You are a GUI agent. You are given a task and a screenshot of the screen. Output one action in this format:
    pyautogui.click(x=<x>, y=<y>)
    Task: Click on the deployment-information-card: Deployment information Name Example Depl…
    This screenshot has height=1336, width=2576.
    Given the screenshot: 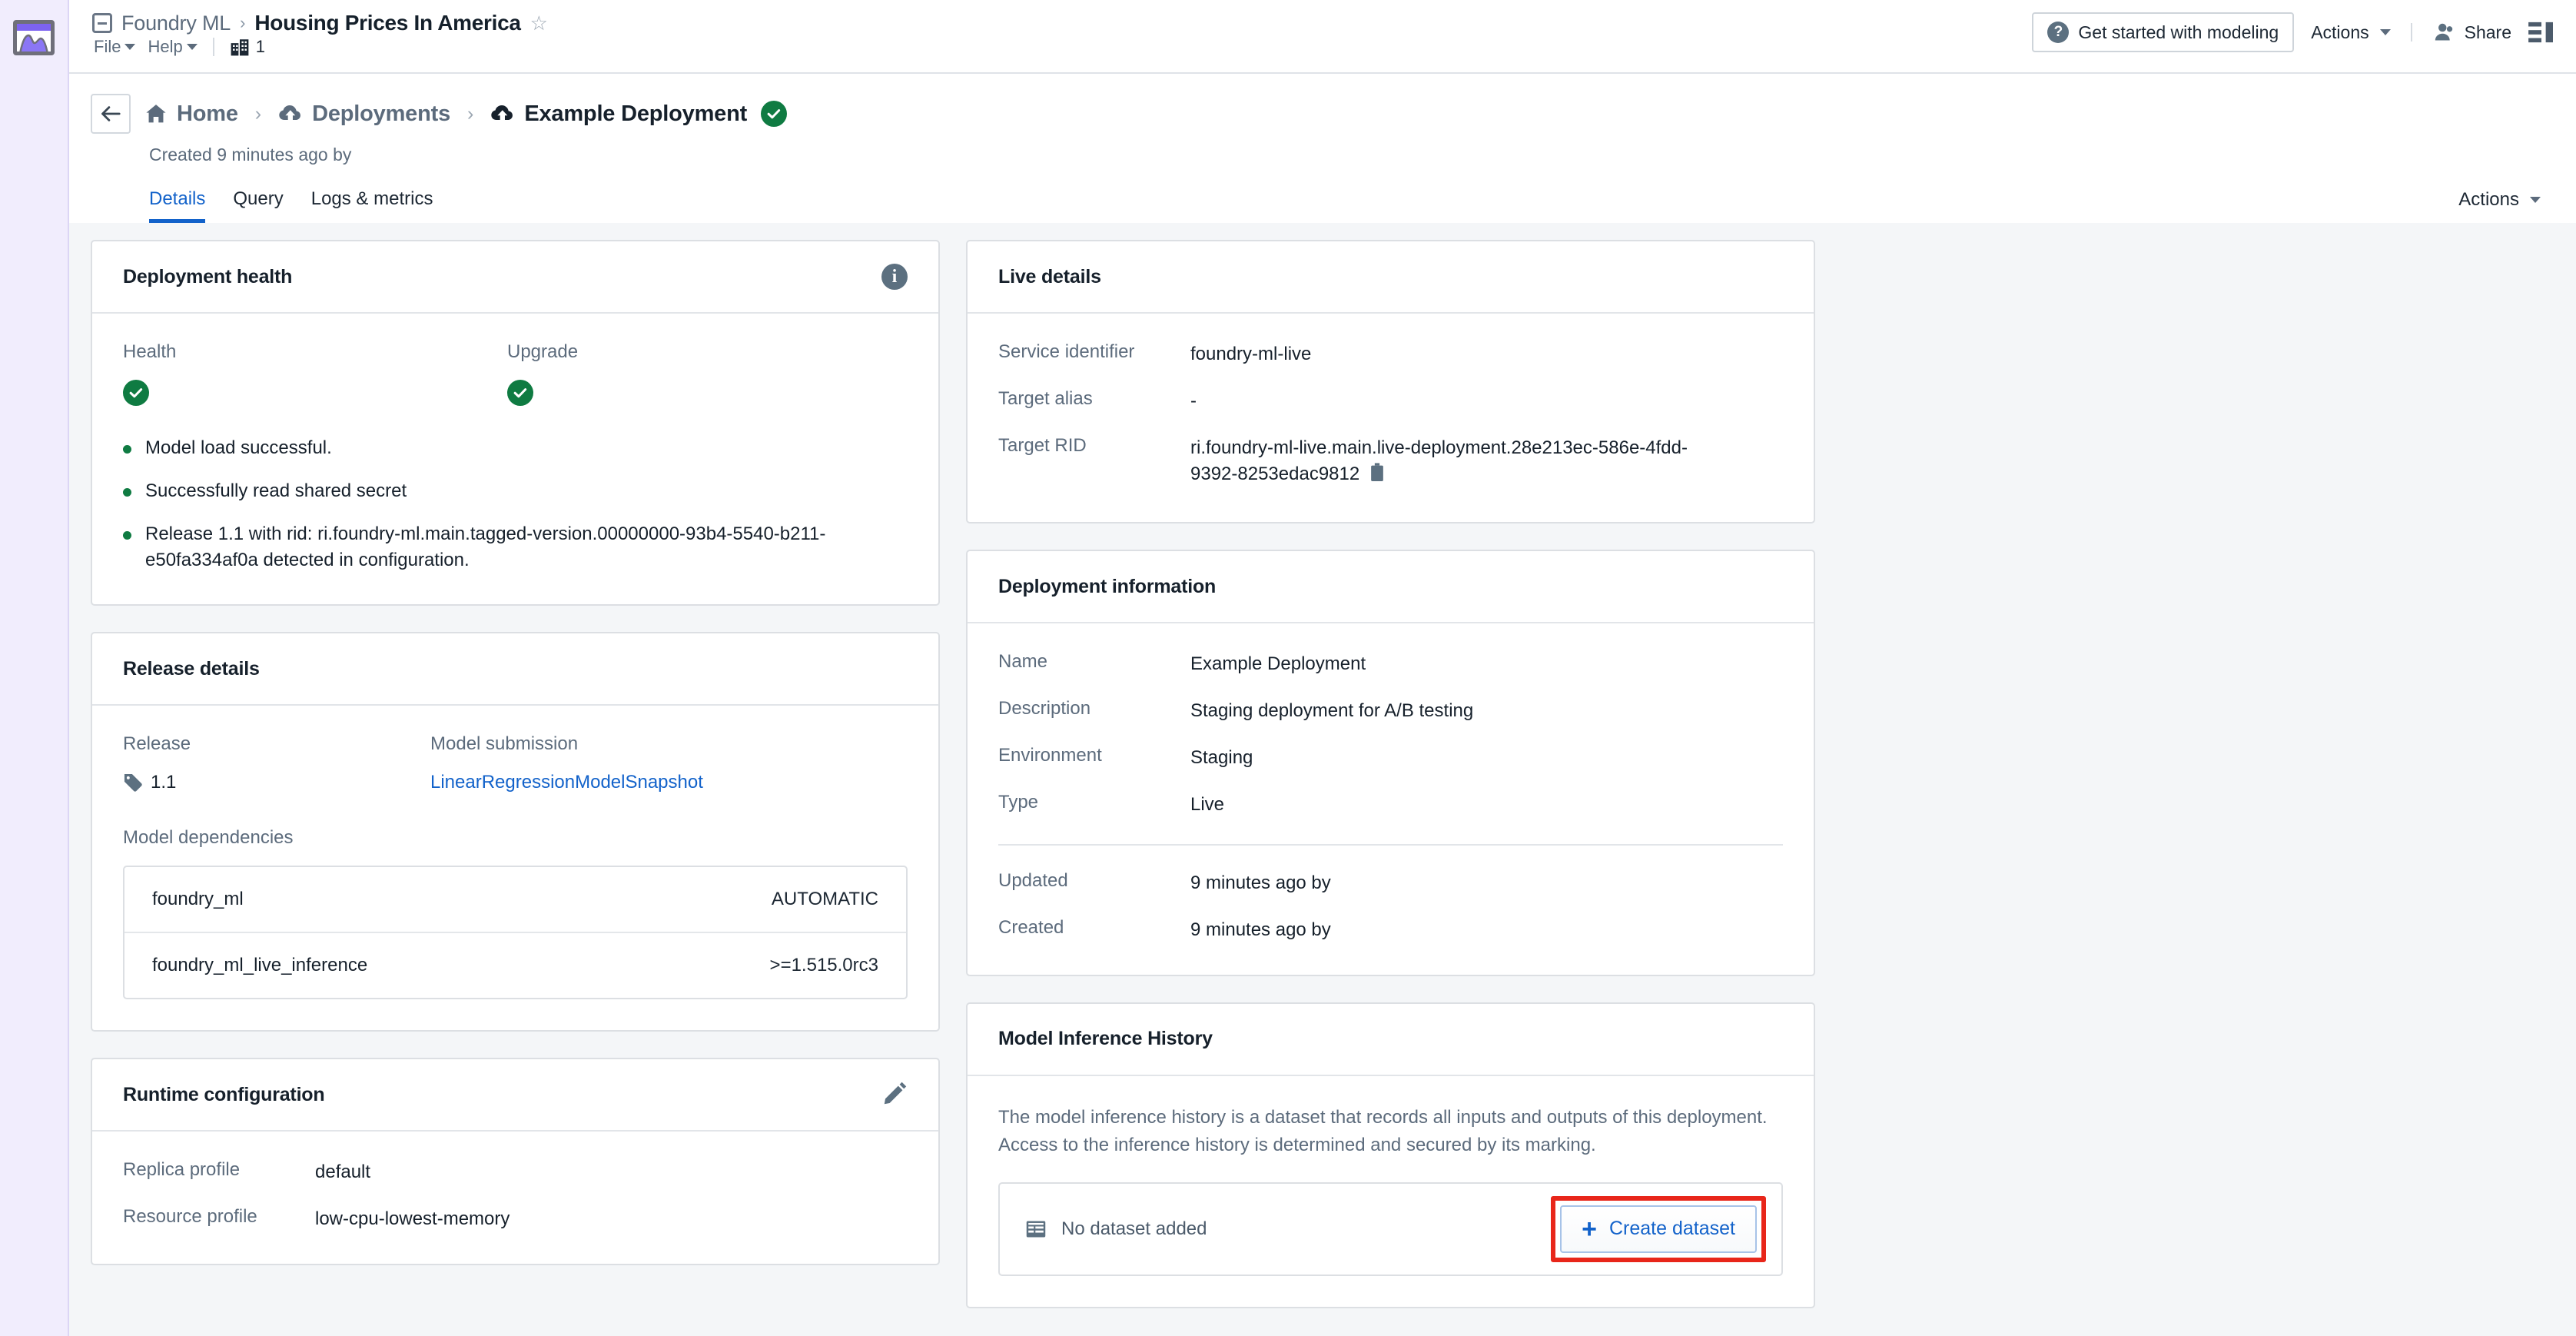 What is the action you would take?
    pyautogui.click(x=1390, y=763)
    